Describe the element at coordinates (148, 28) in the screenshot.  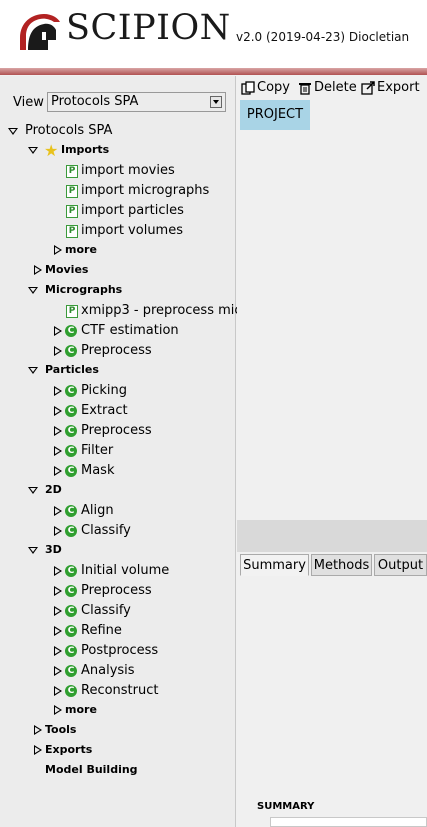
I see `app-logo-text: SCIPION` at that location.